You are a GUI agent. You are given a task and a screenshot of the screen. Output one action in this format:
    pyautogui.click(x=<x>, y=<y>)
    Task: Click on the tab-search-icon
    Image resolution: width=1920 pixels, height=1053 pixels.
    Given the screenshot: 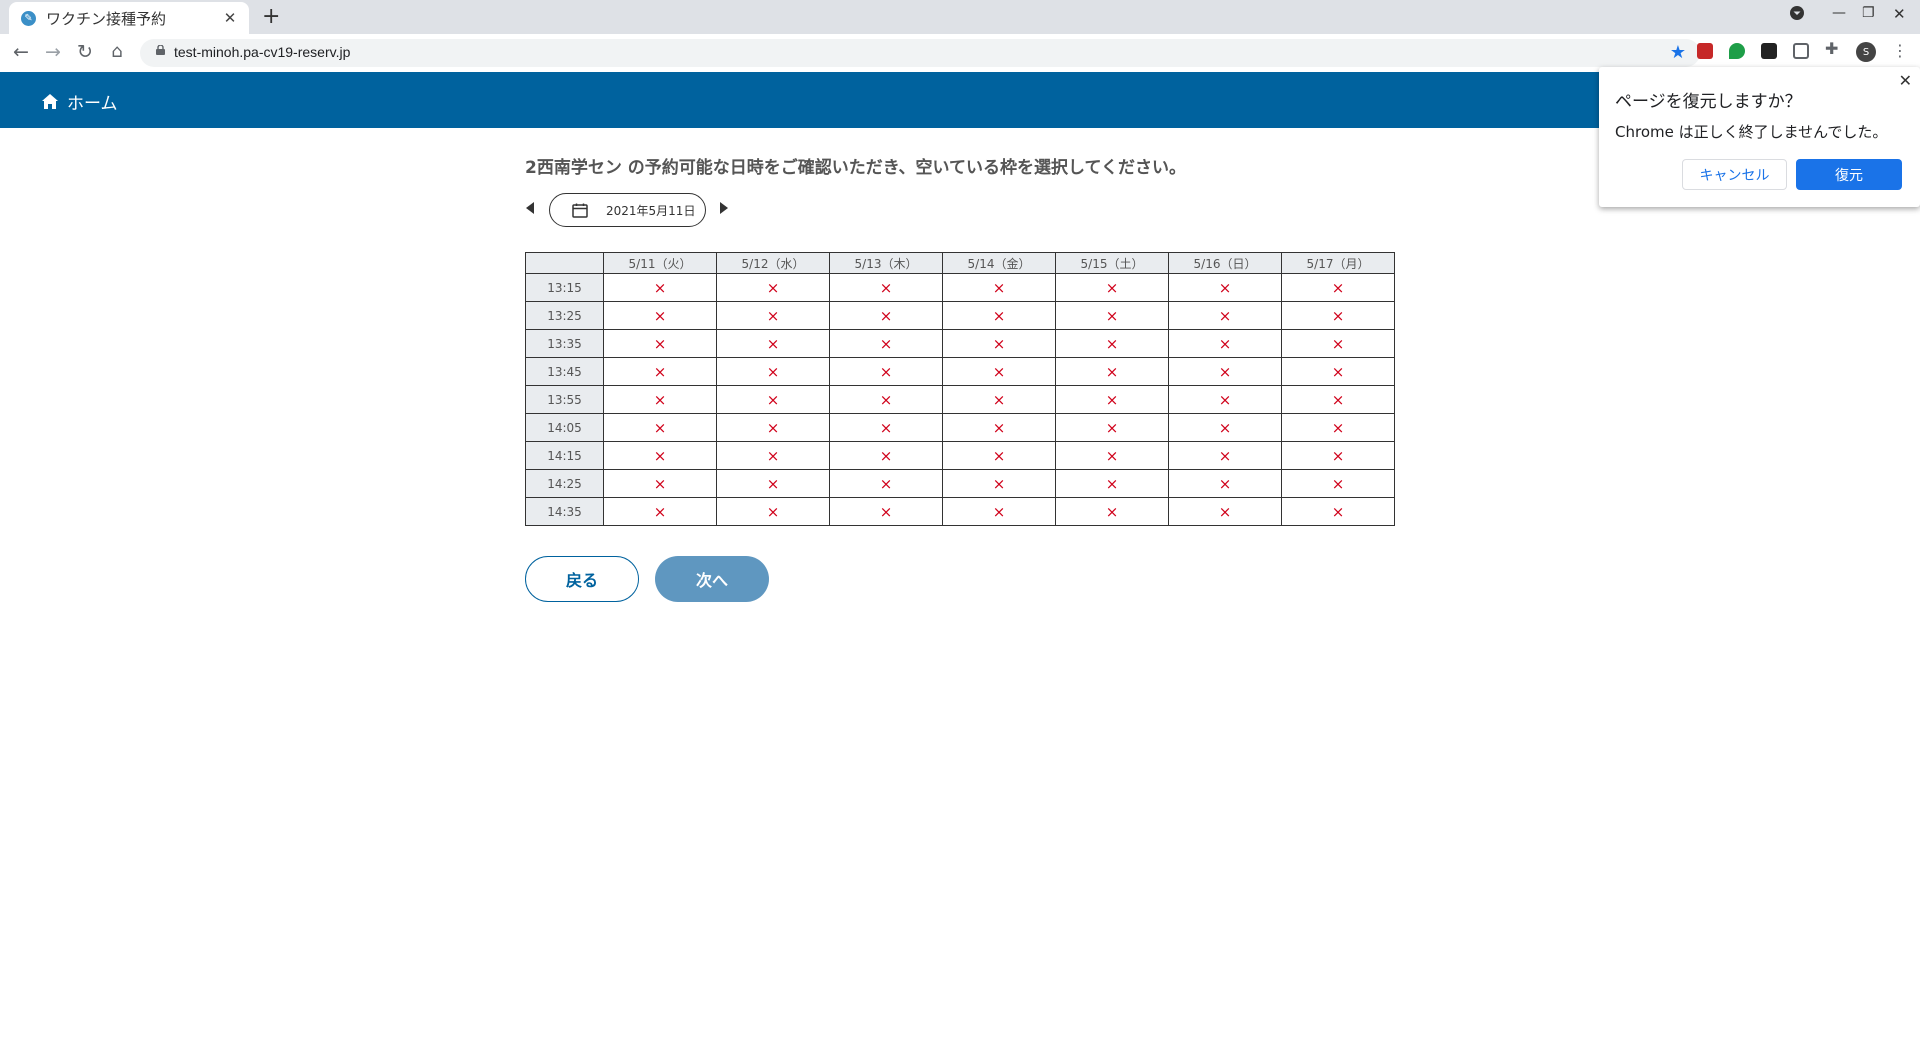 What is the action you would take?
    pyautogui.click(x=1797, y=15)
    